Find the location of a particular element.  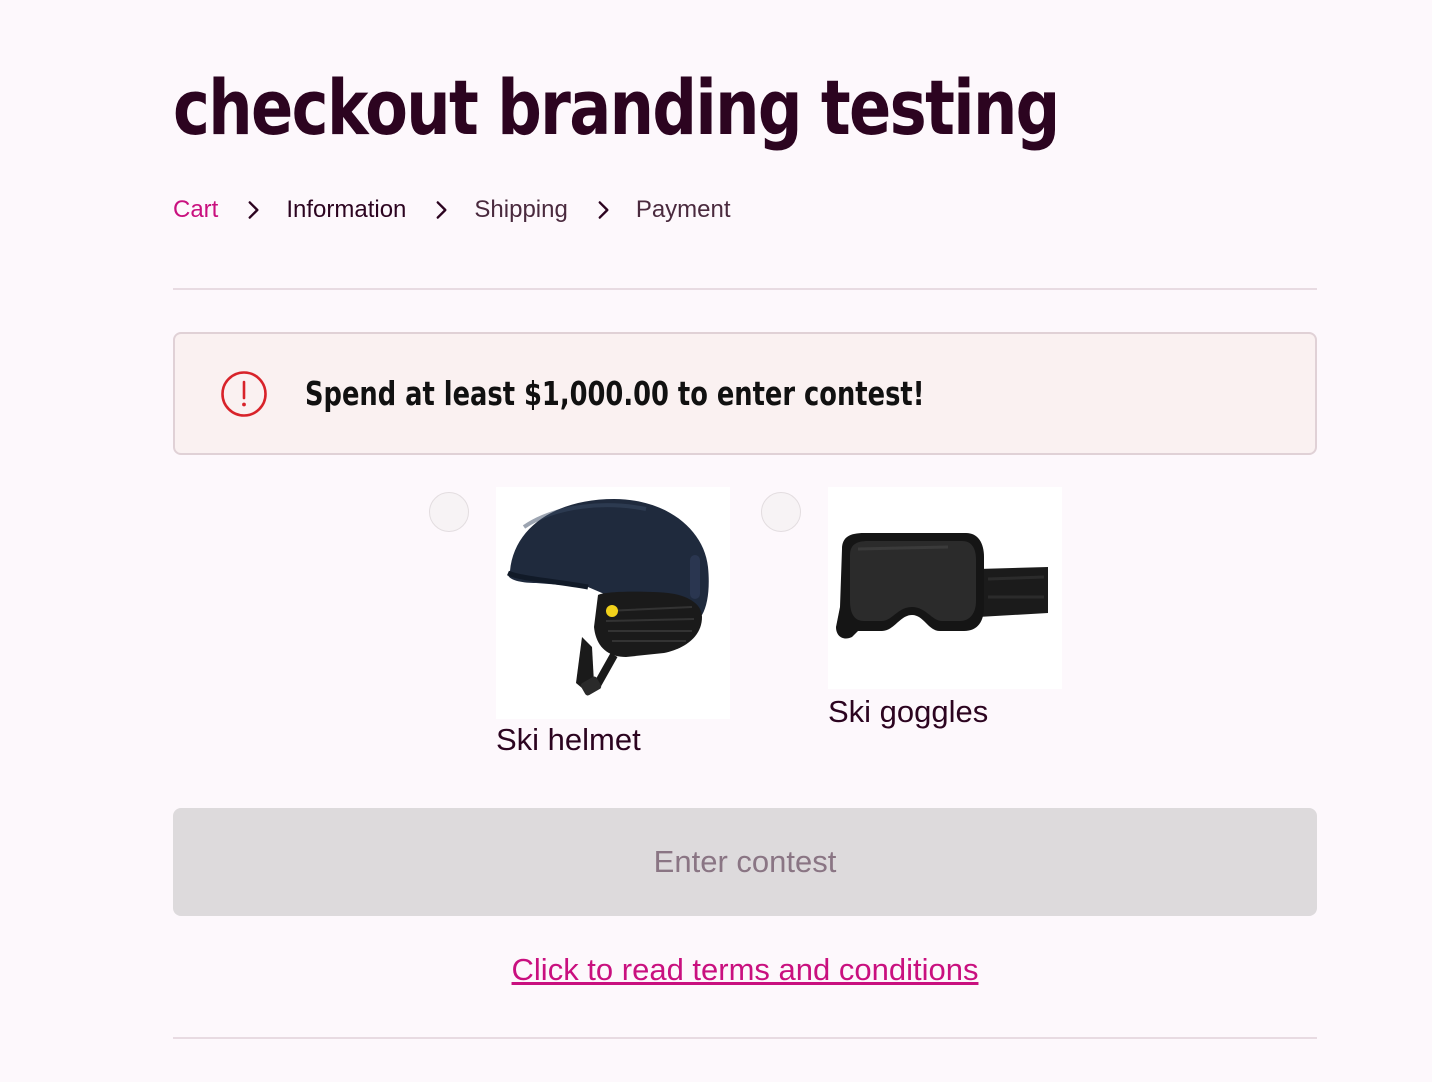

breadcrumb-information: Information is located at coordinates (346, 209).